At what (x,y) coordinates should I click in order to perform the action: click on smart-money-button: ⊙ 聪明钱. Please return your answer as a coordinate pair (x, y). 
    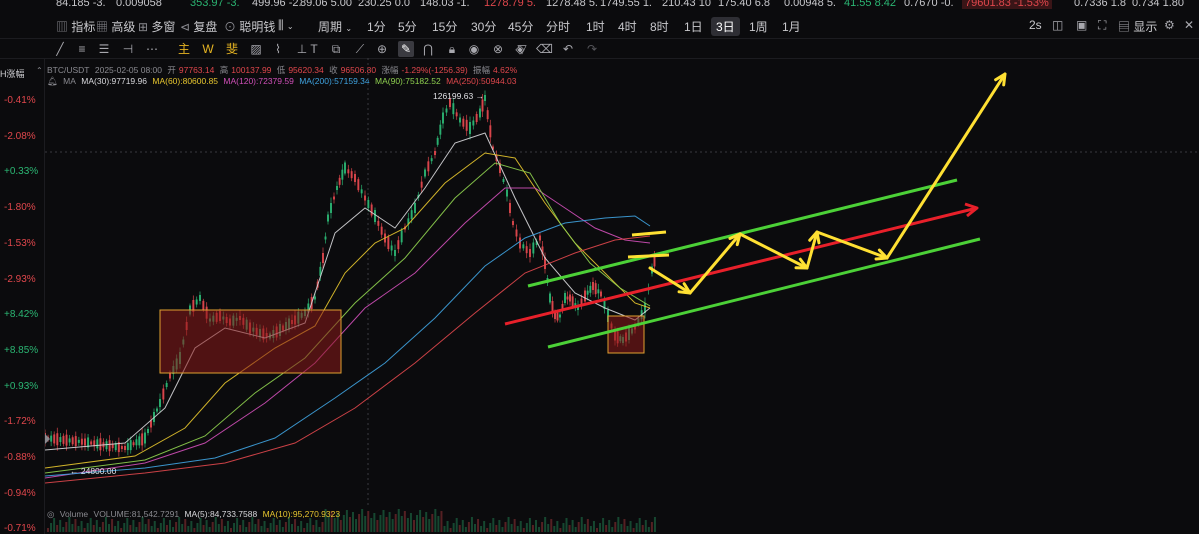
    Looking at the image, I should click on (249, 26).